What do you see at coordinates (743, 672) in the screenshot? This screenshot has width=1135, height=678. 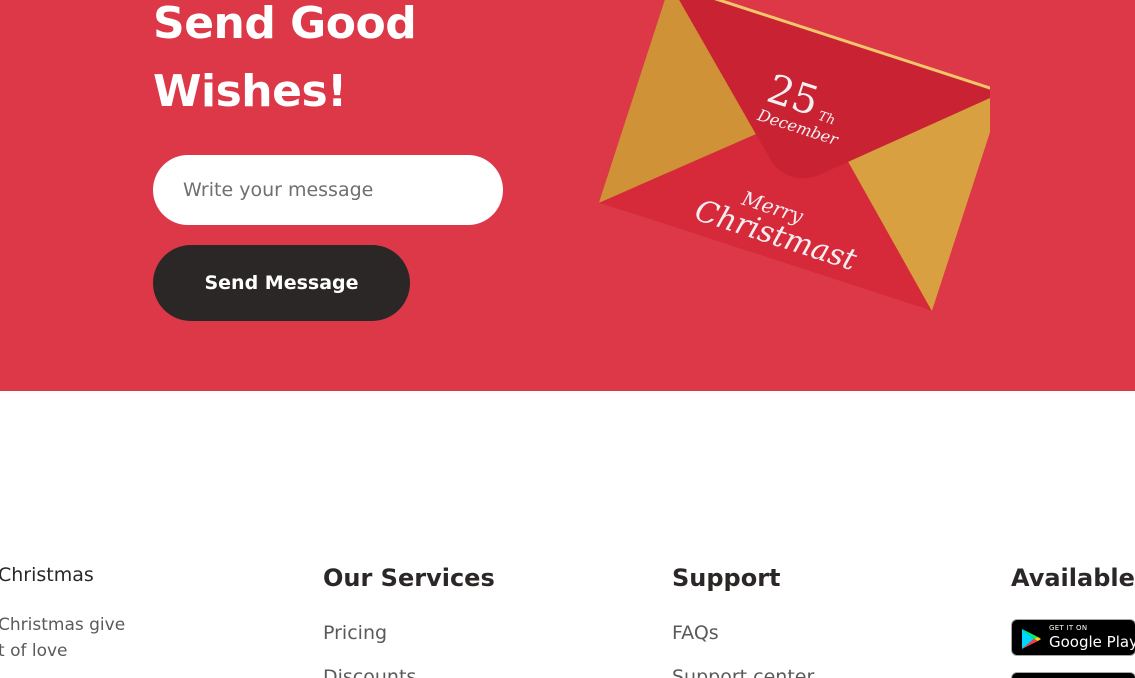 I see `footer-link-support-center: Support center` at bounding box center [743, 672].